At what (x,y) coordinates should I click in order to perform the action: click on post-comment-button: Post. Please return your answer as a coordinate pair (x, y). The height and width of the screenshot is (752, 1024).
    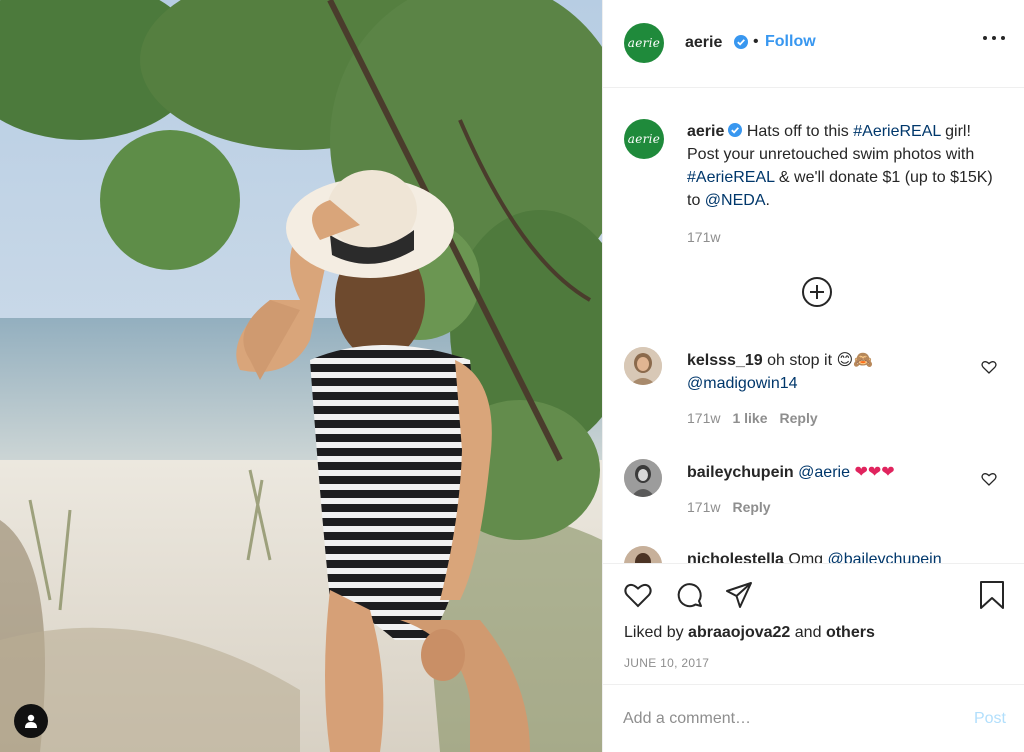
    Looking at the image, I should click on (990, 719).